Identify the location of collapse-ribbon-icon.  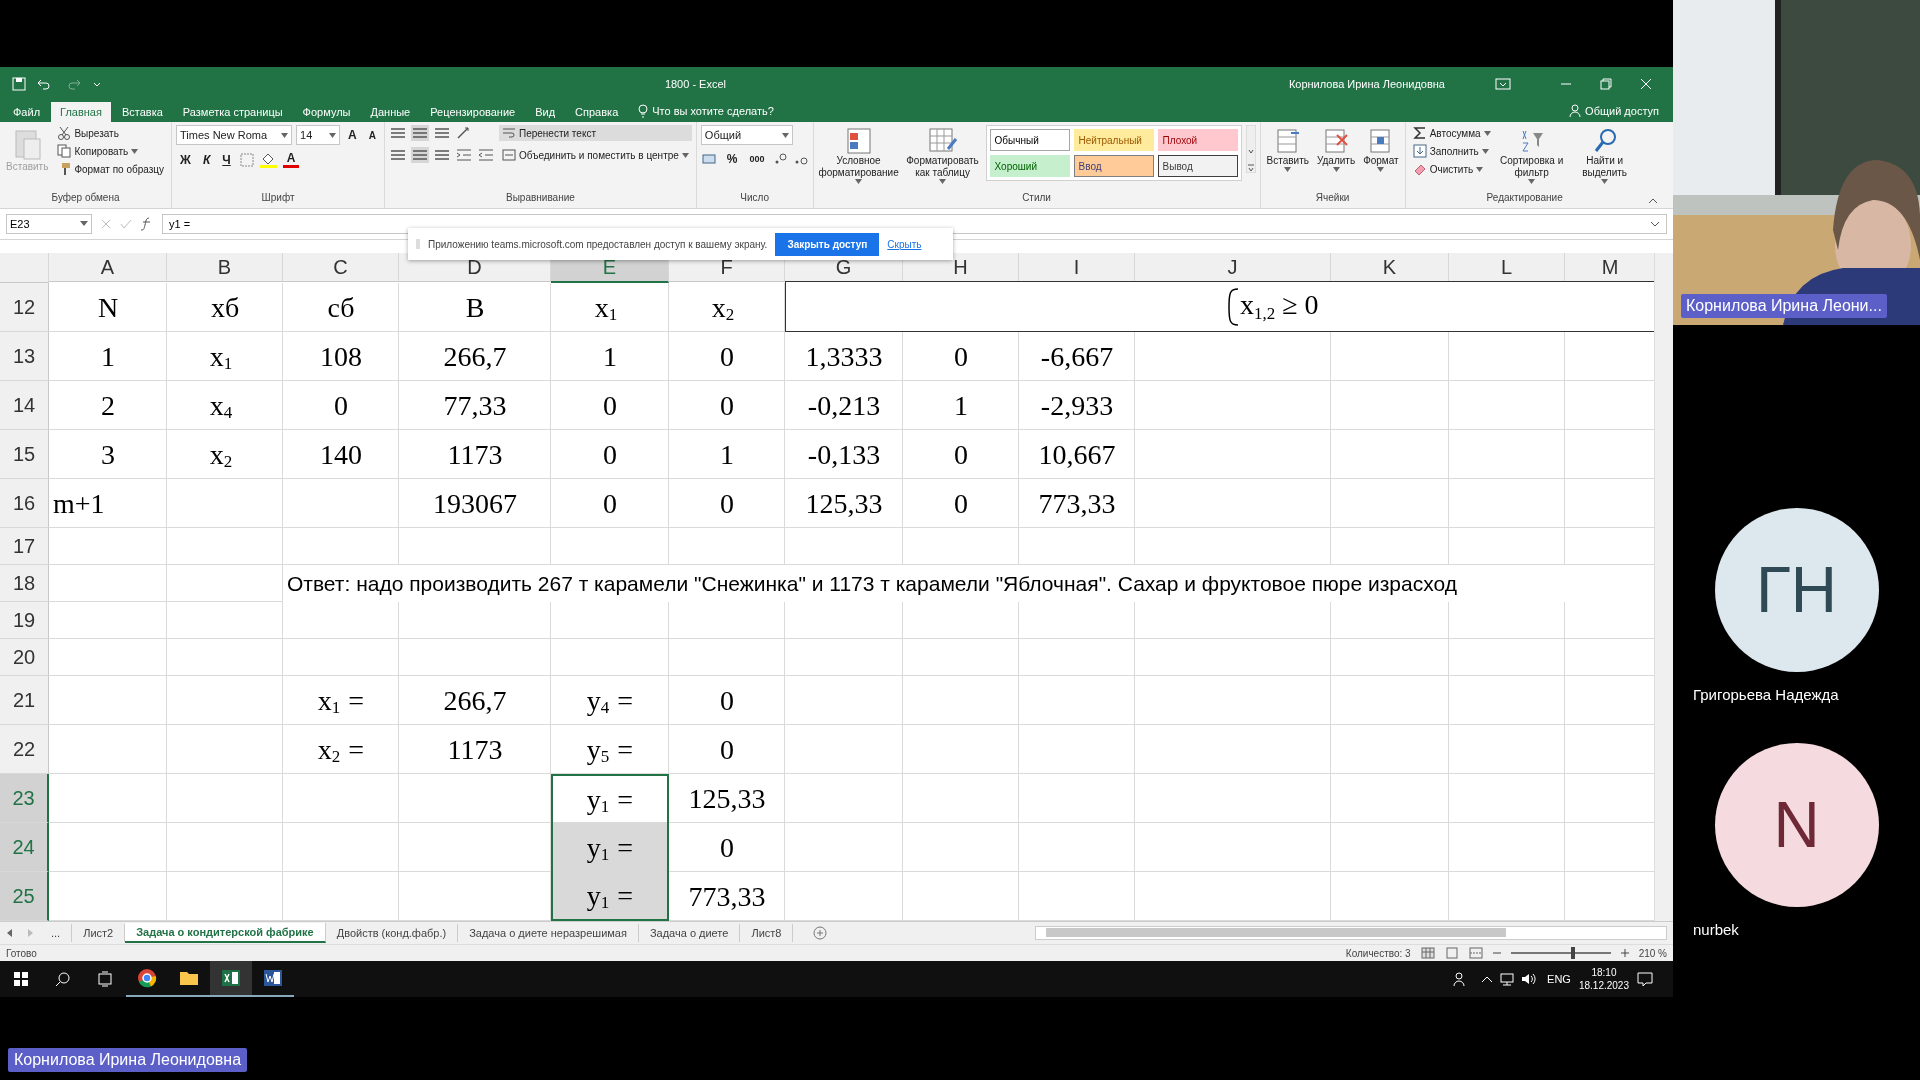
(1652, 200).